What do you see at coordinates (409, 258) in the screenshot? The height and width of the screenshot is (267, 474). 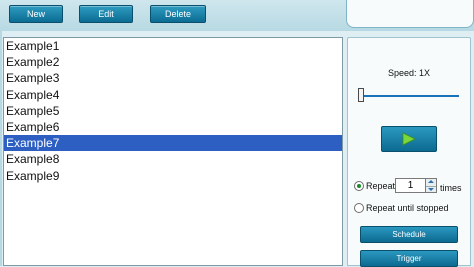 I see `trigger-button: Trigger` at bounding box center [409, 258].